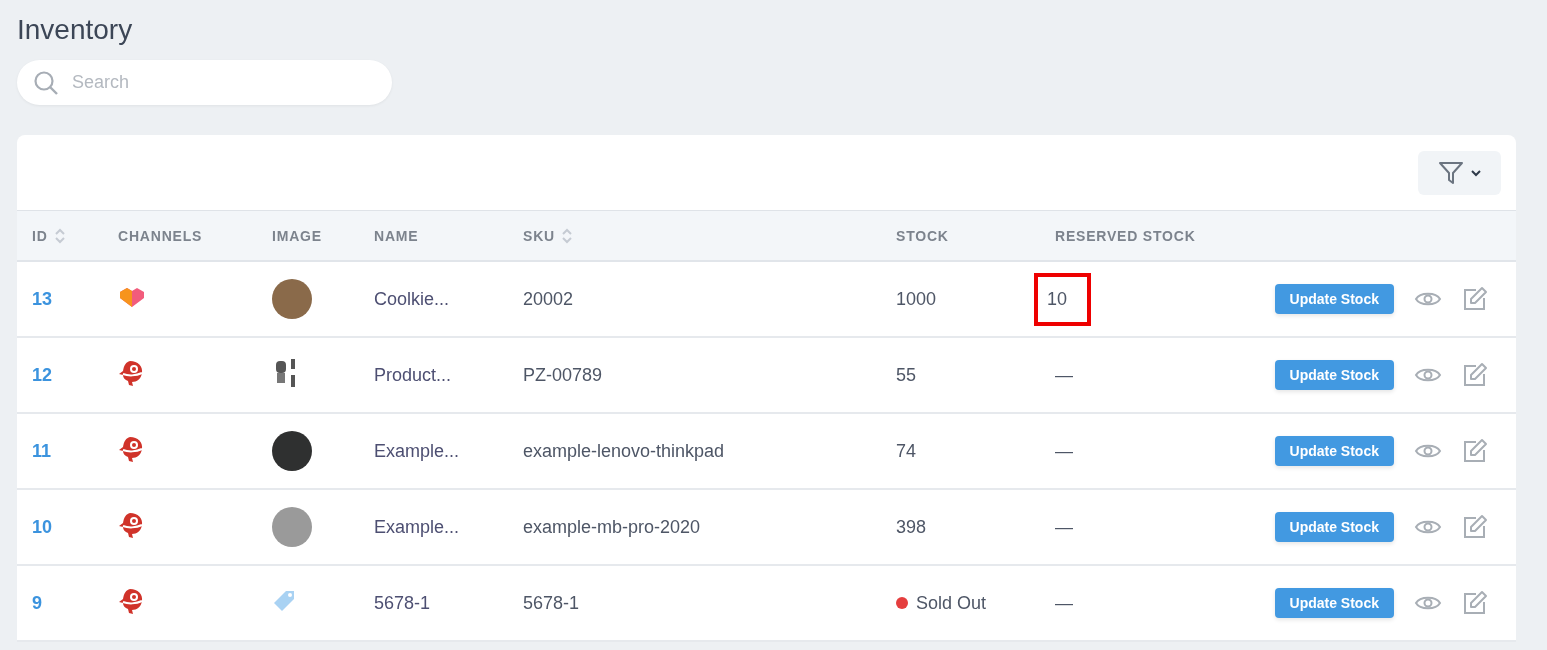 The height and width of the screenshot is (650, 1547). Describe the element at coordinates (906, 450) in the screenshot. I see `stock-cell: 74` at that location.